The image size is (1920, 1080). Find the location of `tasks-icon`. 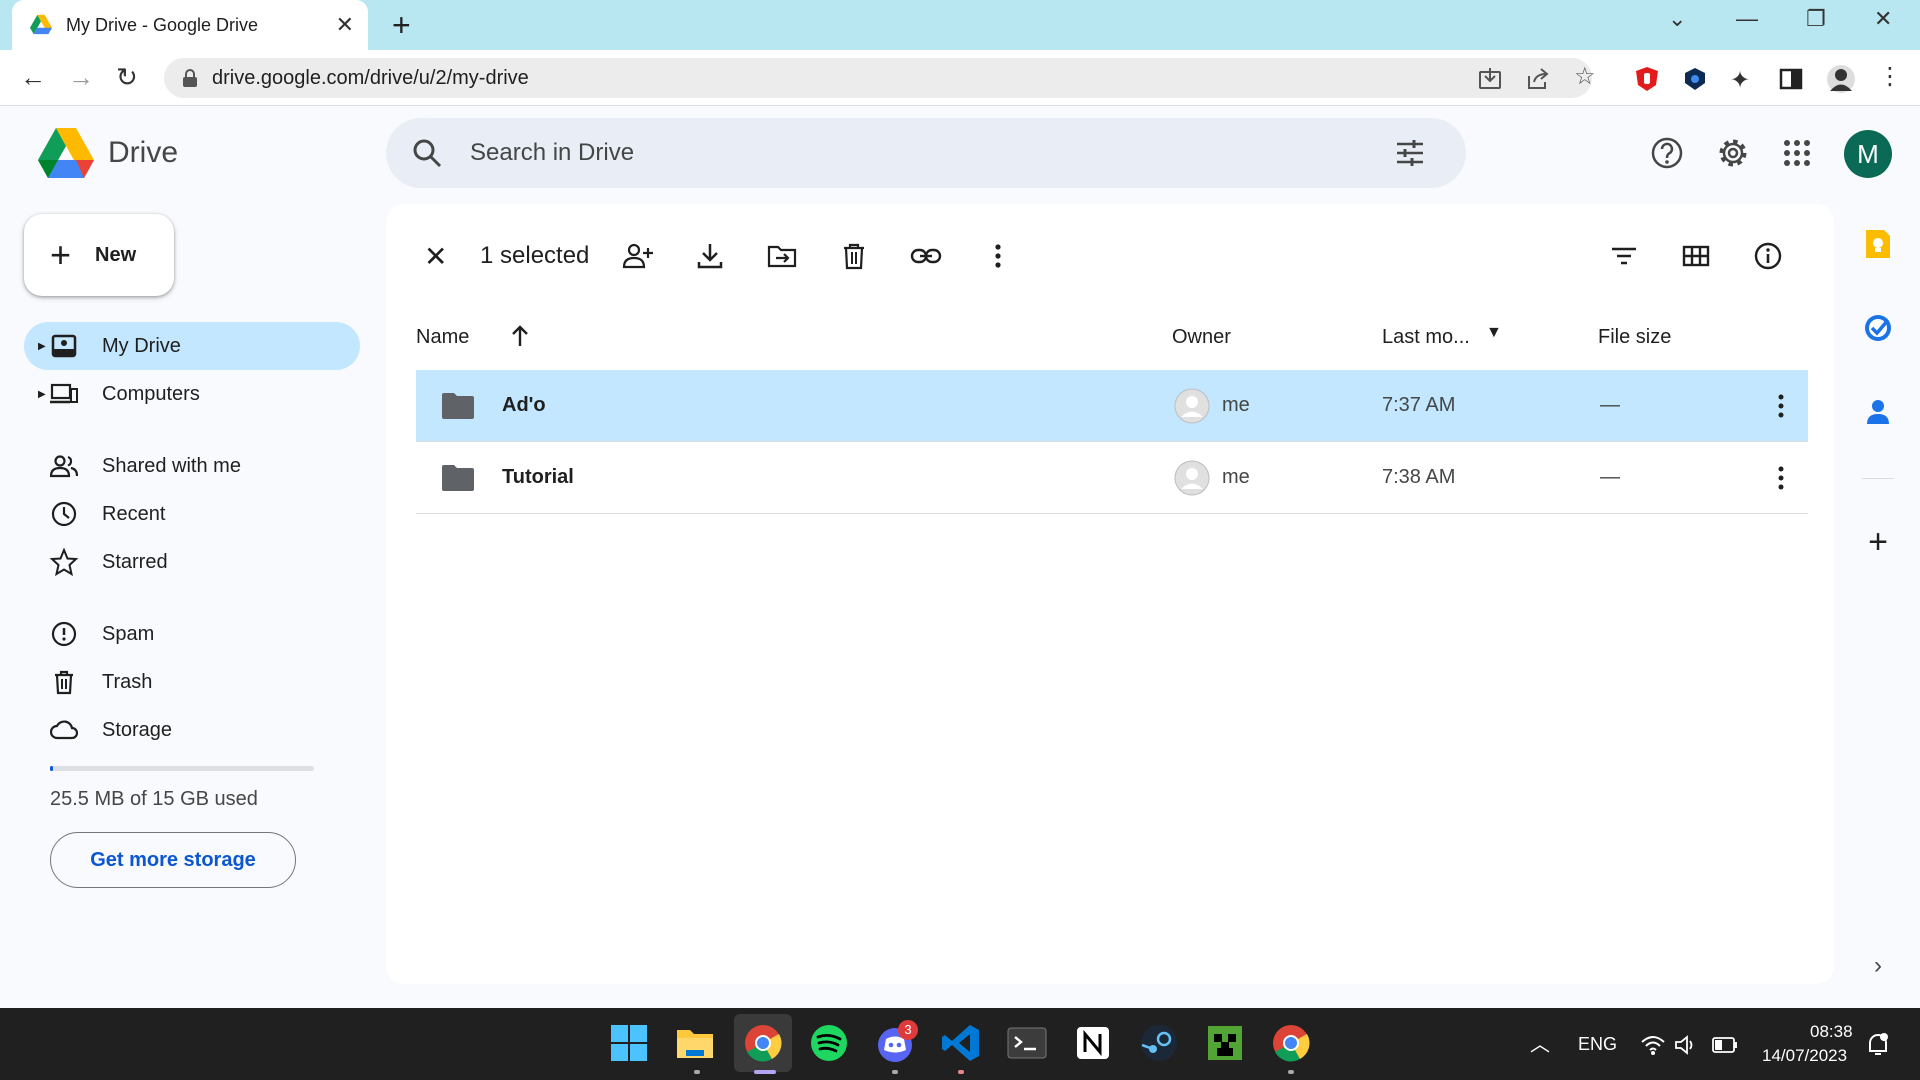

tasks-icon is located at coordinates (1878, 328).